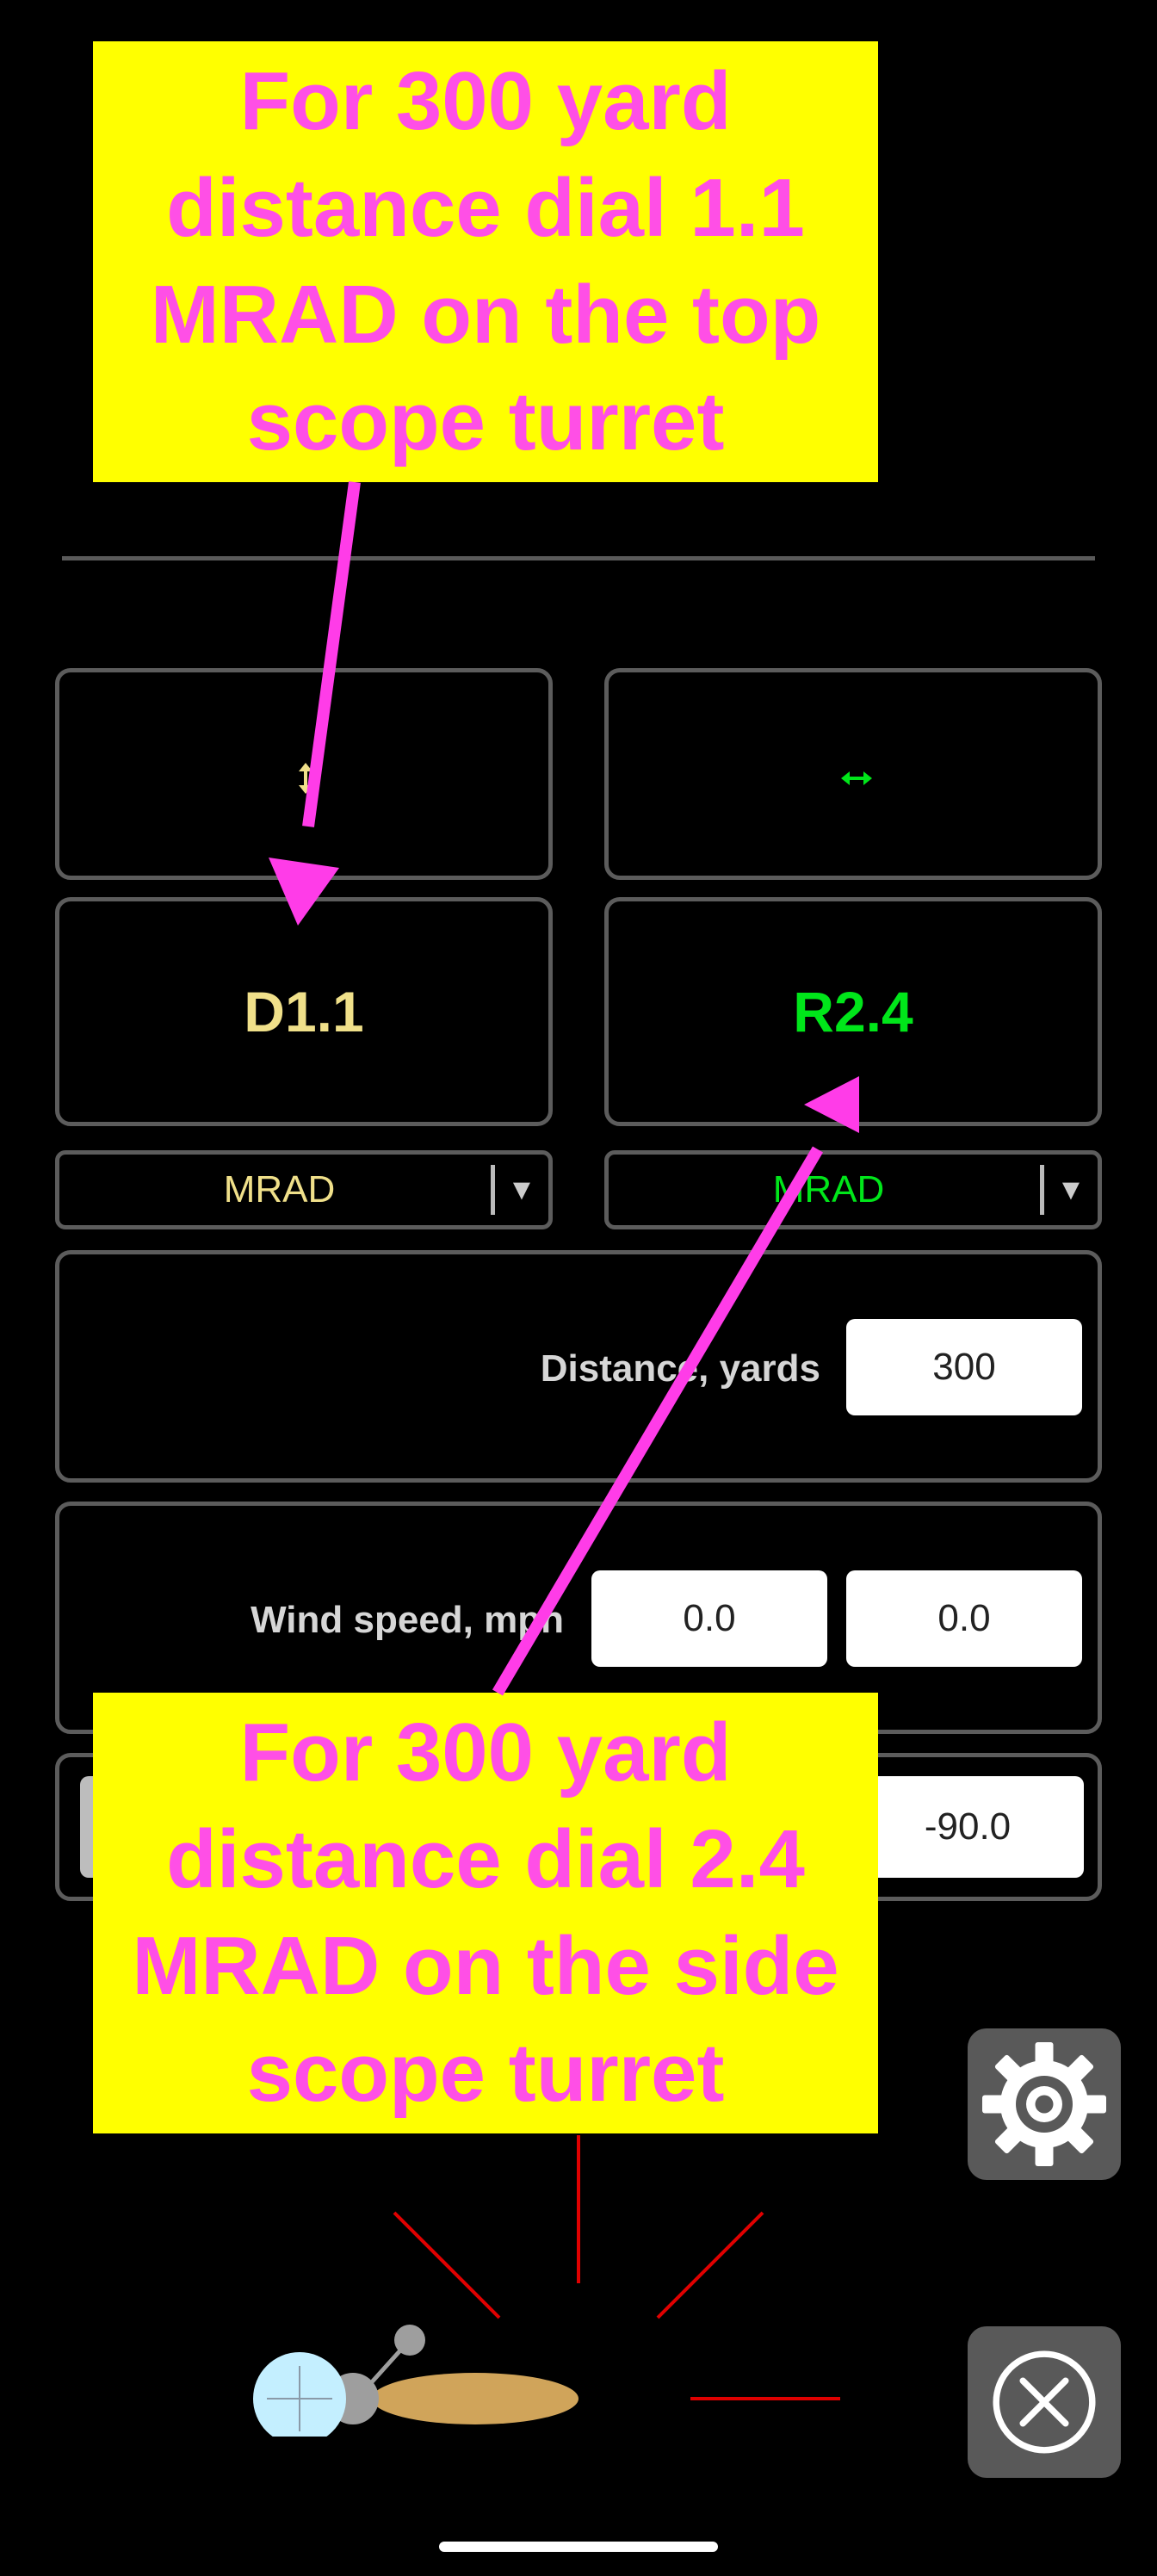 Image resolution: width=1157 pixels, height=2576 pixels. What do you see at coordinates (709, 1618) in the screenshot?
I see `wind-speed-input-1: 0.0` at bounding box center [709, 1618].